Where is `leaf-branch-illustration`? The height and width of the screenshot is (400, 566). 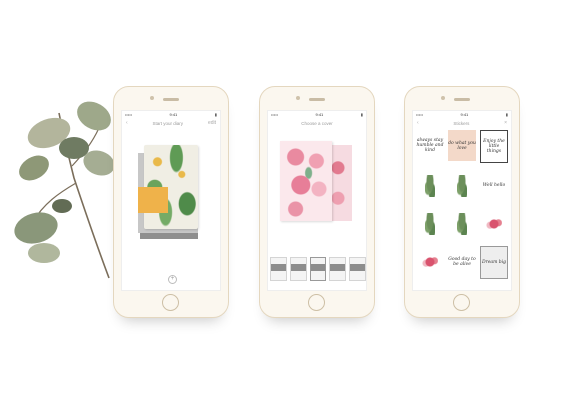 leaf-branch-illustration is located at coordinates (64, 190).